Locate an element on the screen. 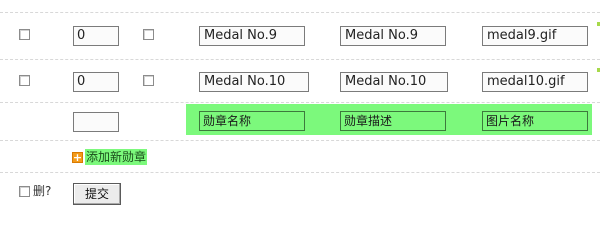  delete-all-checkbox is located at coordinates (24, 191).